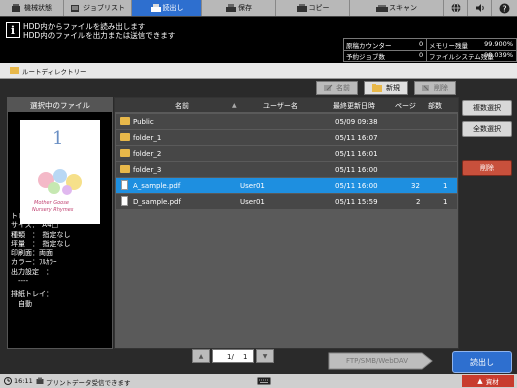 The width and height of the screenshot is (517, 388). What do you see at coordinates (98, 8) in the screenshot?
I see `tab-job-list: ジョブリスト` at bounding box center [98, 8].